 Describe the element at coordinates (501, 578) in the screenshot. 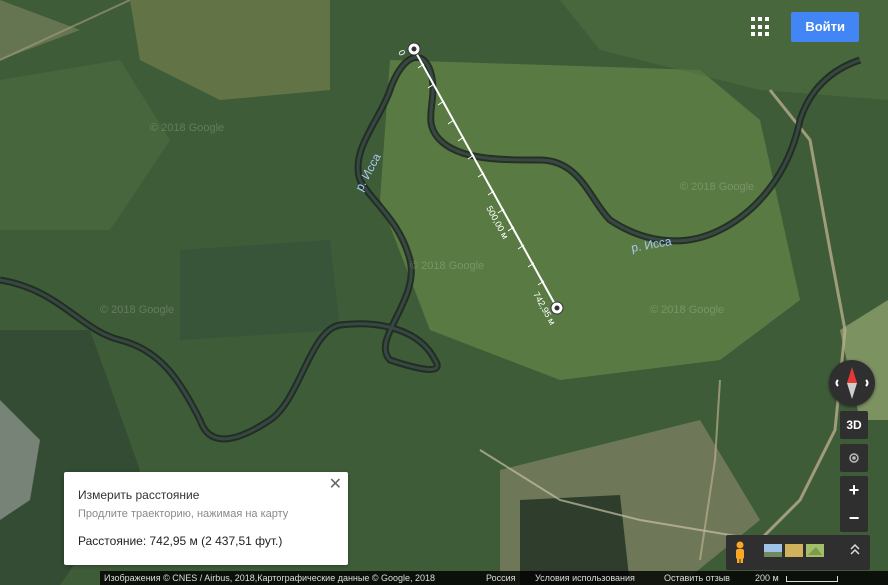

I see `country-link: Россия` at that location.